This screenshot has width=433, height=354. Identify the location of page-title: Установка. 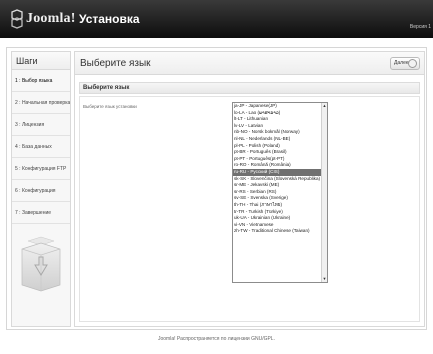
(109, 19).